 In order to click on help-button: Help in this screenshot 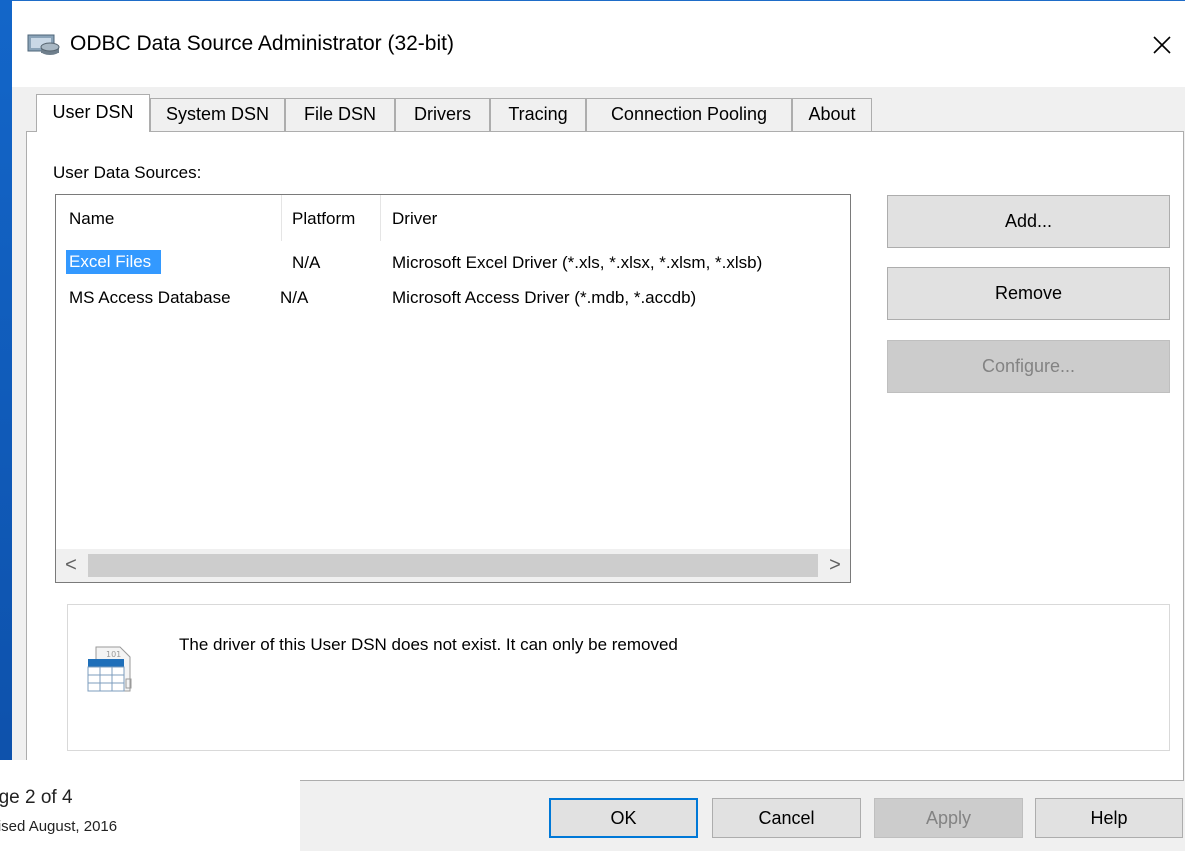, I will do `click(1109, 818)`.